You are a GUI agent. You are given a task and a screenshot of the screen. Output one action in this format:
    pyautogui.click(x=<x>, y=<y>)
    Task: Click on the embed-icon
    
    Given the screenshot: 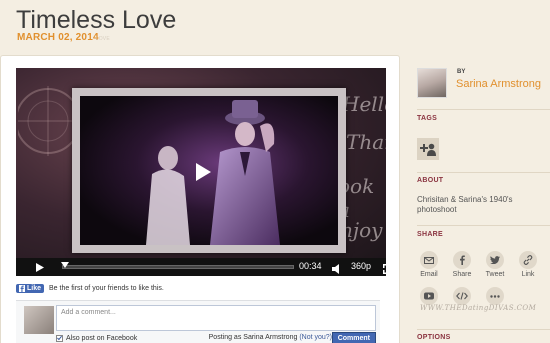 What is the action you would take?
    pyautogui.click(x=462, y=296)
    